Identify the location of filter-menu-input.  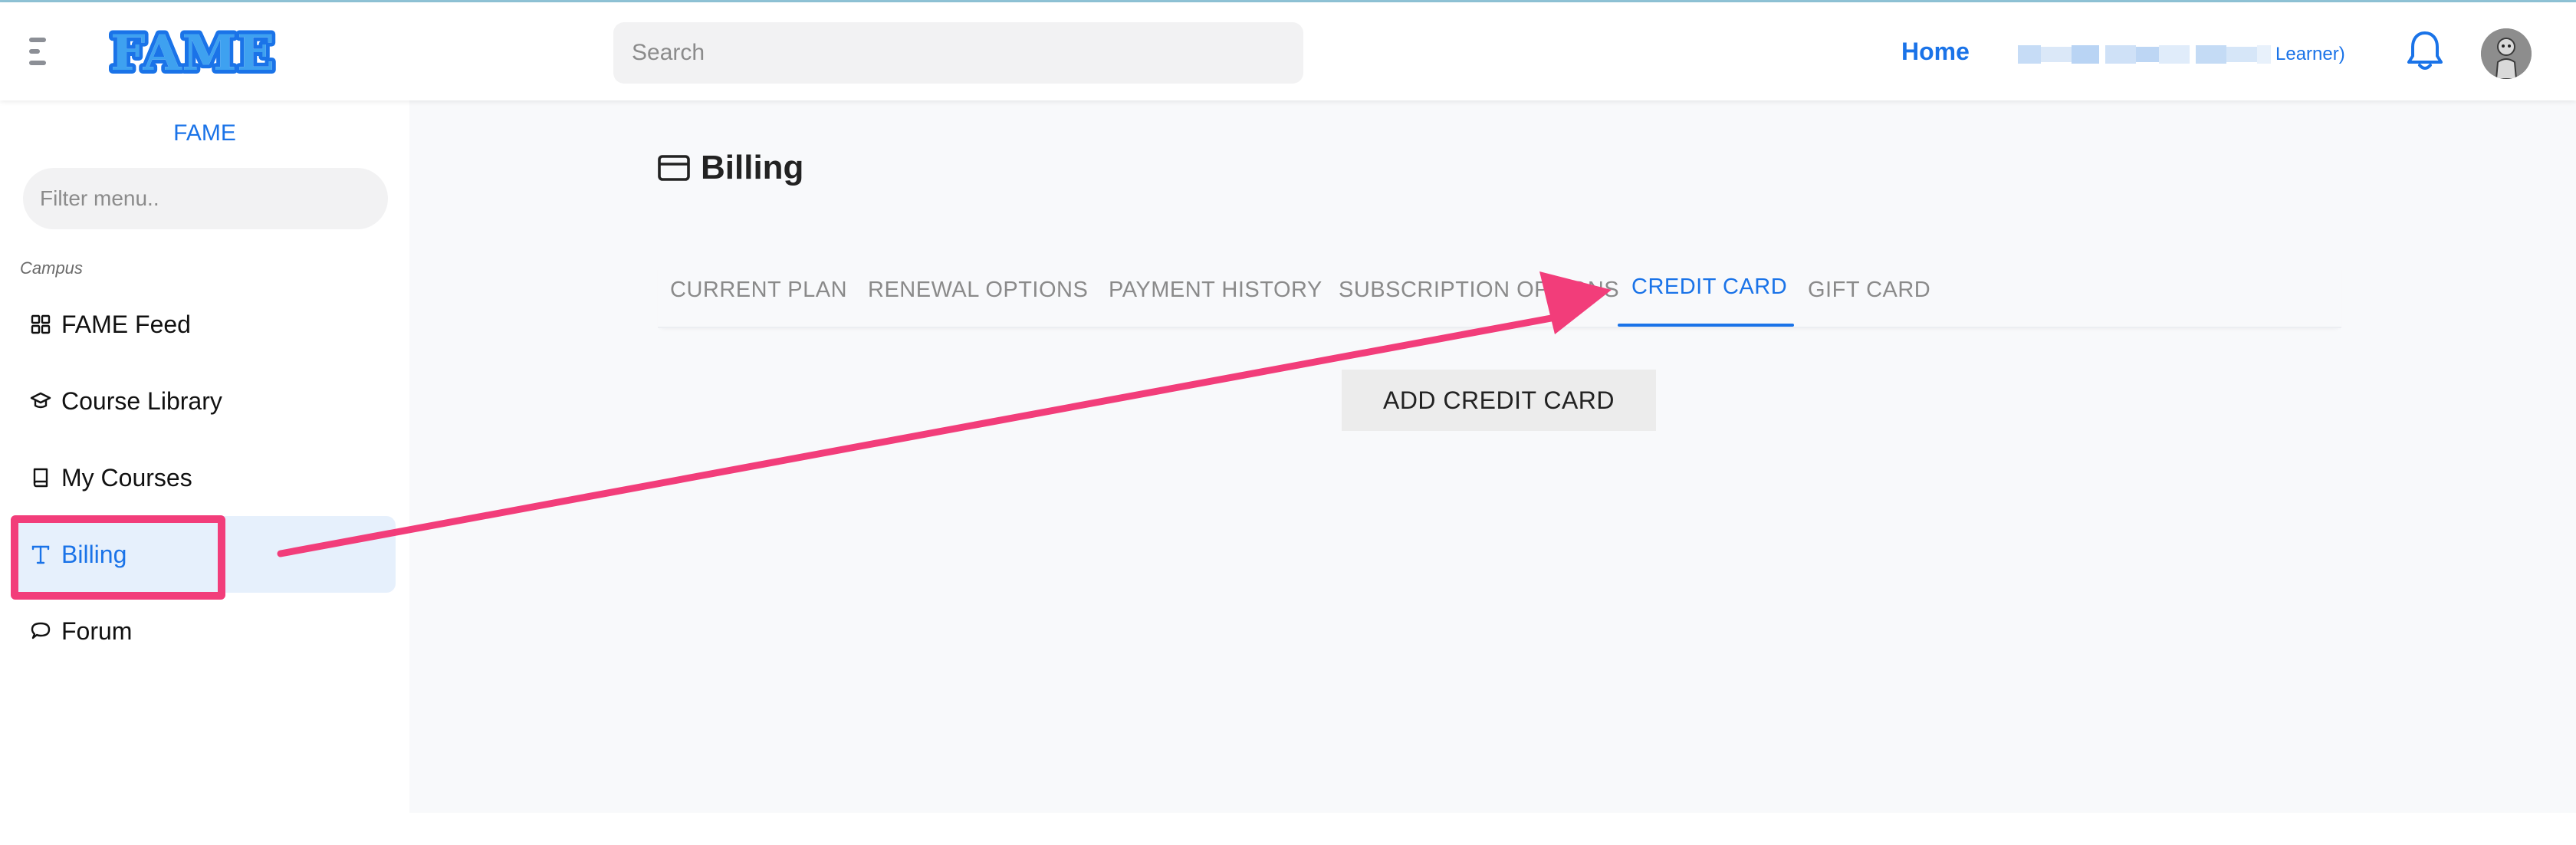
(205, 198).